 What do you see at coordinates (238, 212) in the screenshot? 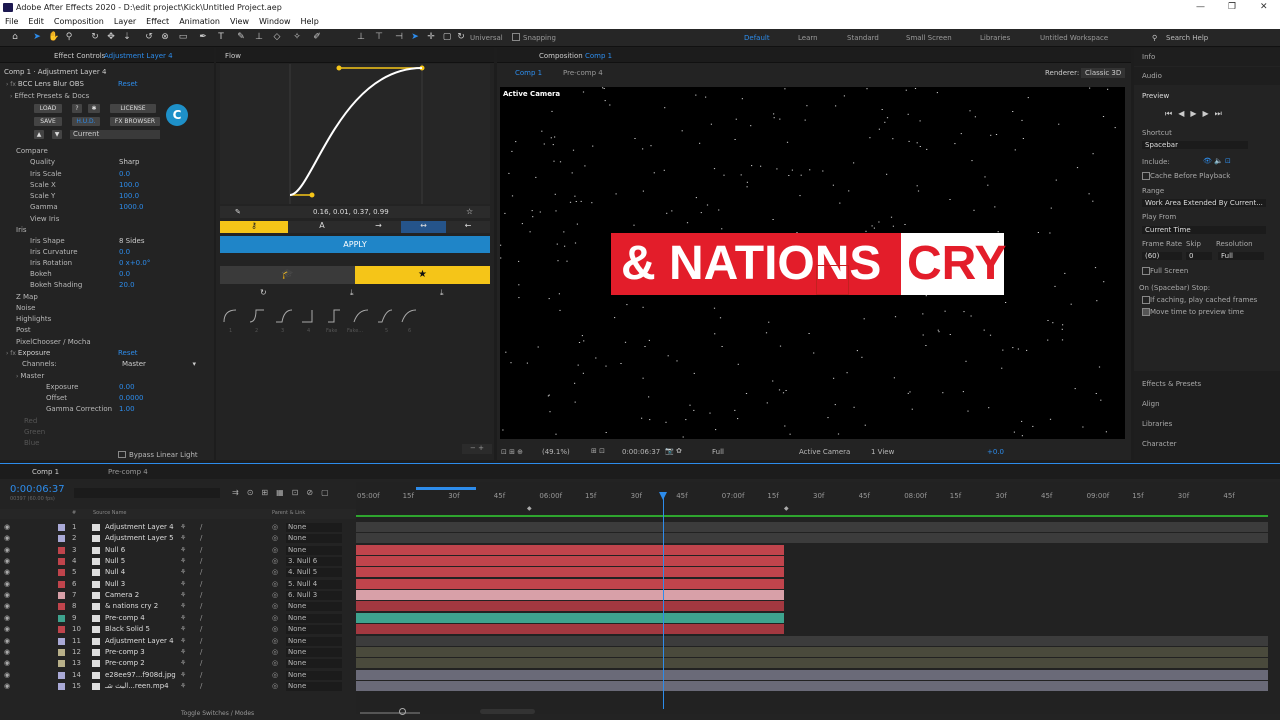
I see `edit-icon: ✎` at bounding box center [238, 212].